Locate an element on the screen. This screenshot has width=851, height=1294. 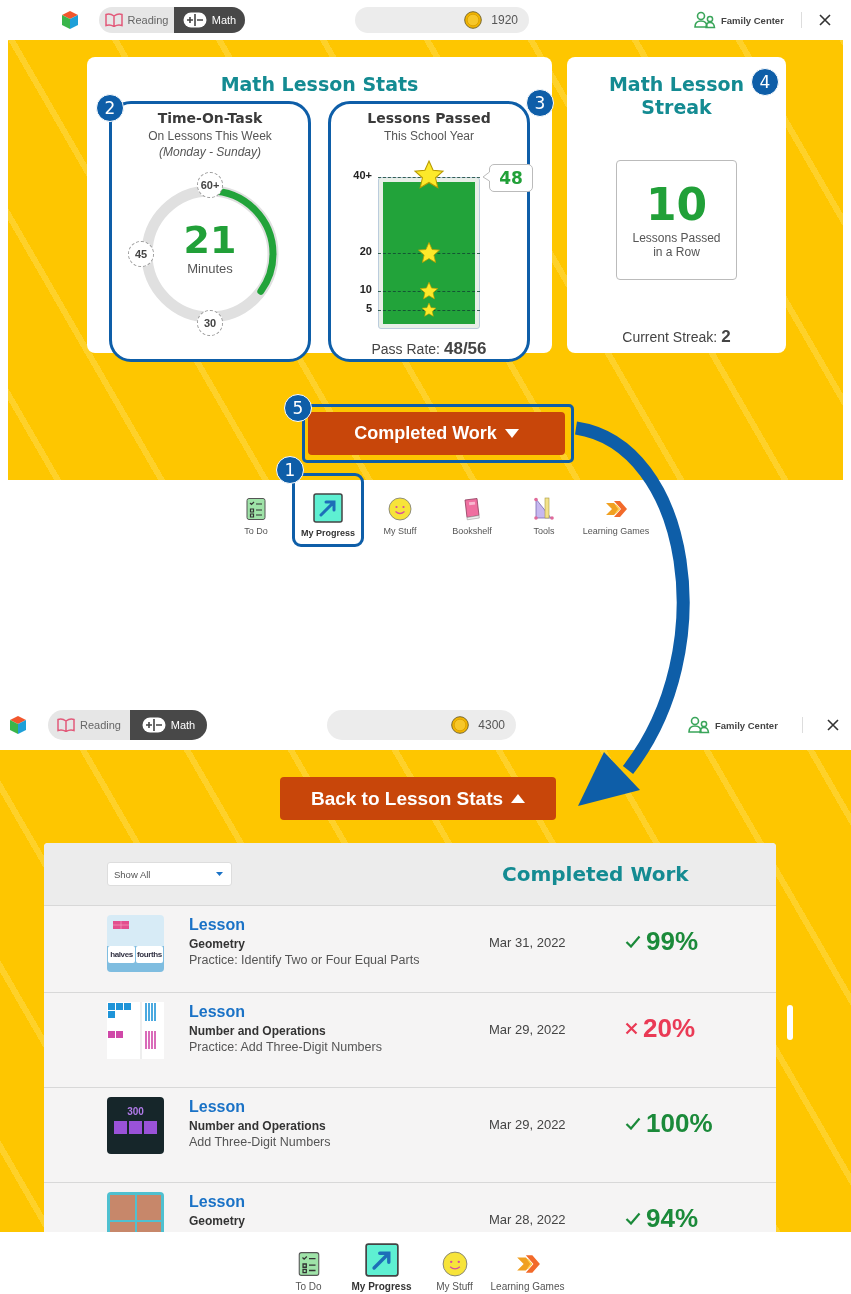
coin-count: 4300 is located at coordinates (491, 725).